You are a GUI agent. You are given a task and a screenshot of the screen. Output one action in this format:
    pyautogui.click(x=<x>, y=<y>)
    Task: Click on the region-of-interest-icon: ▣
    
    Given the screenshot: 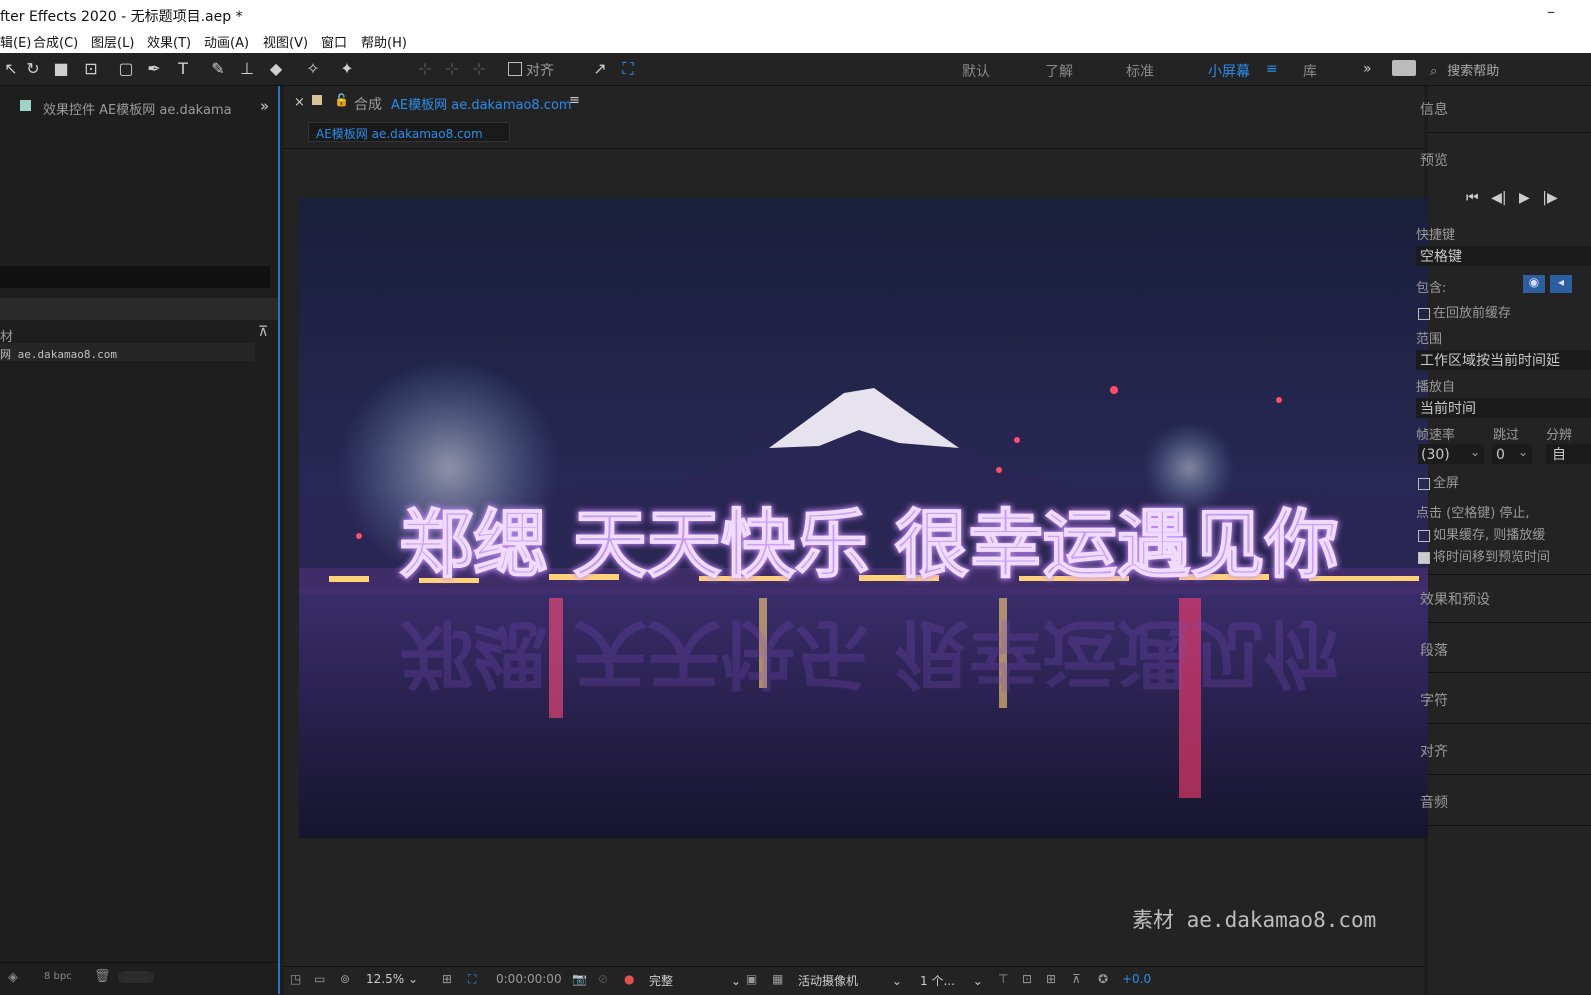 What is the action you would take?
    pyautogui.click(x=751, y=979)
    